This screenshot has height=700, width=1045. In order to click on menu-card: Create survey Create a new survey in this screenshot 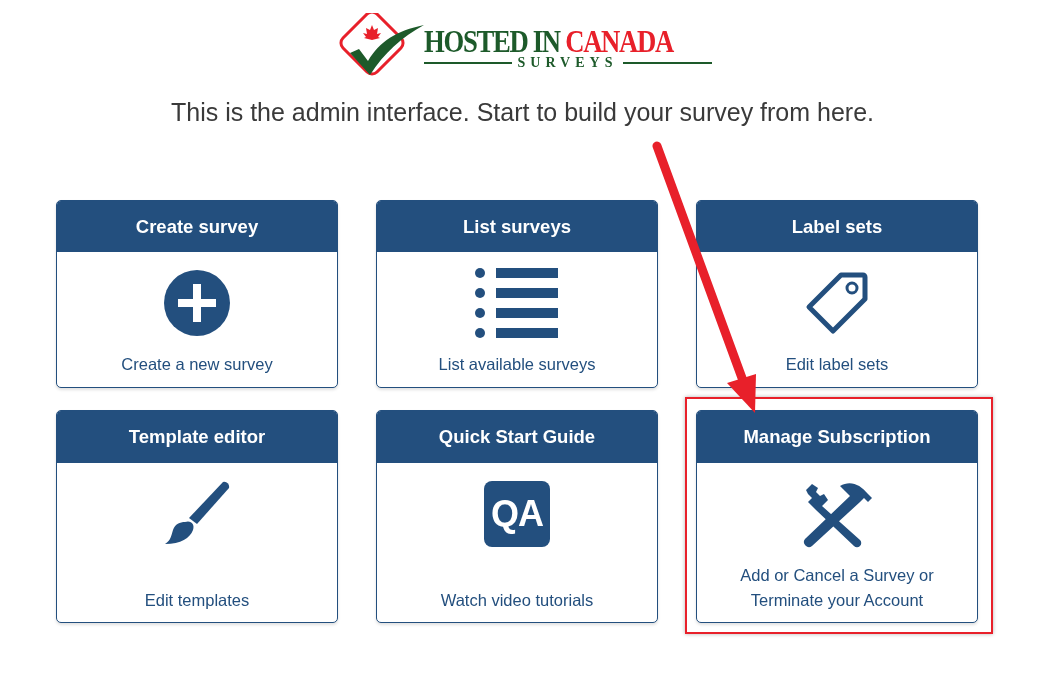, I will do `click(197, 293)`.